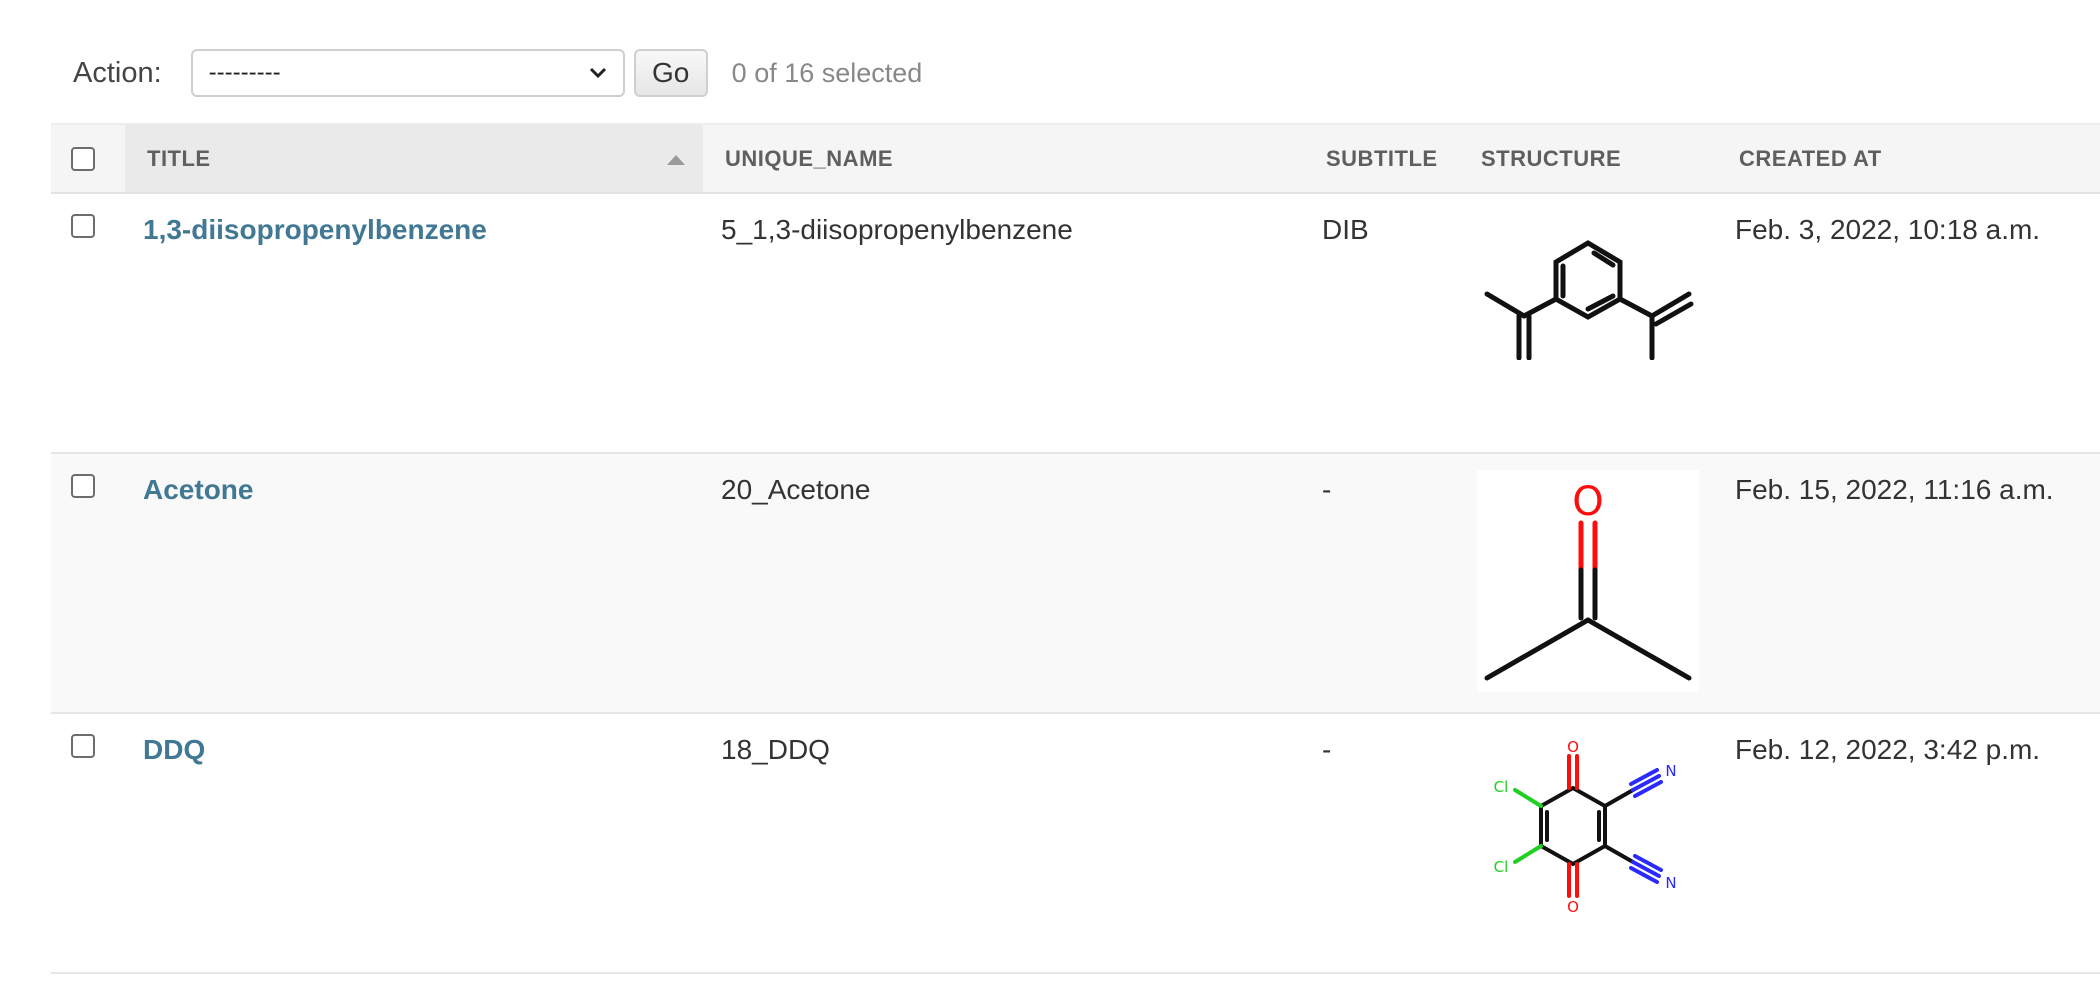  I want to click on sort-ascending-icon, so click(676, 160).